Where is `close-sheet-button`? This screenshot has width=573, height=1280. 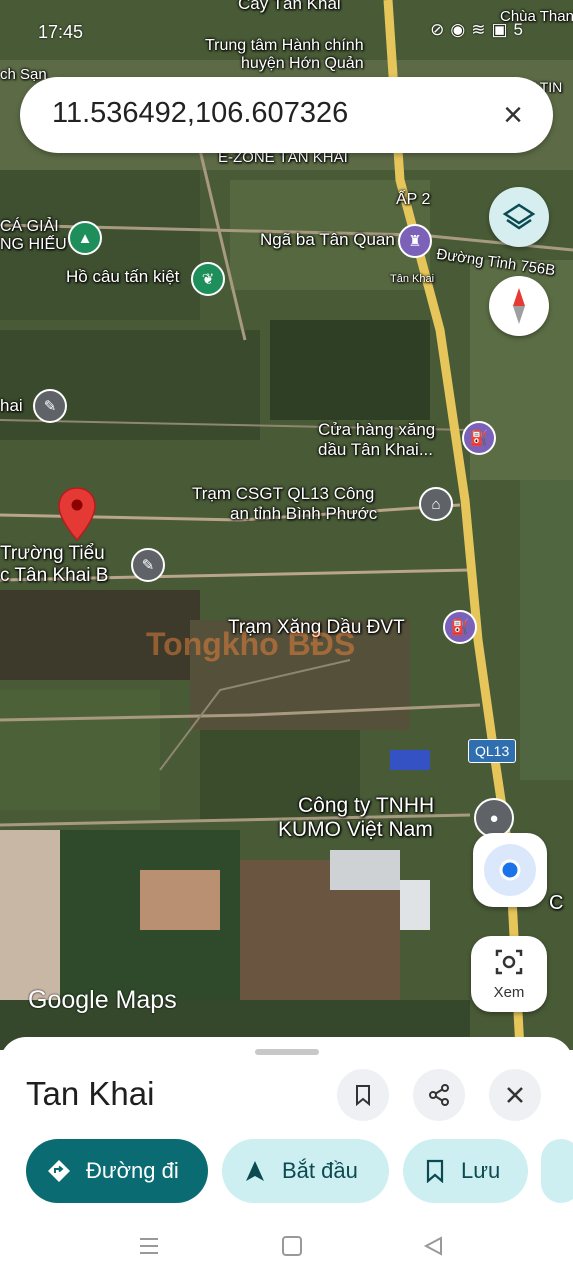 close-sheet-button is located at coordinates (515, 1095).